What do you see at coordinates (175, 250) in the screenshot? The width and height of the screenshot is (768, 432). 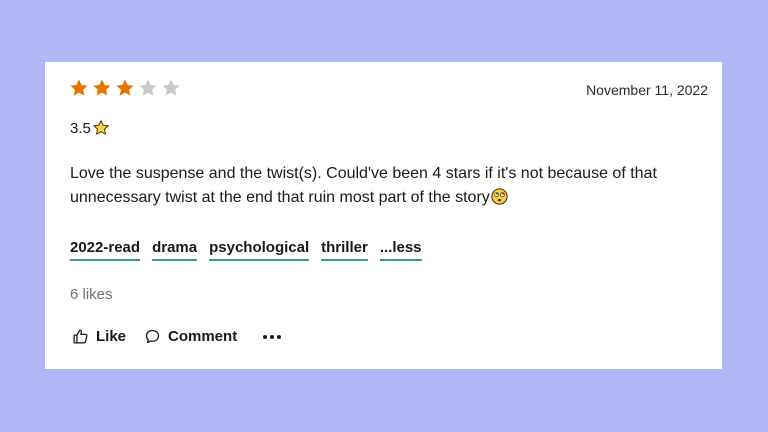 I see `shelf-tag: drama` at bounding box center [175, 250].